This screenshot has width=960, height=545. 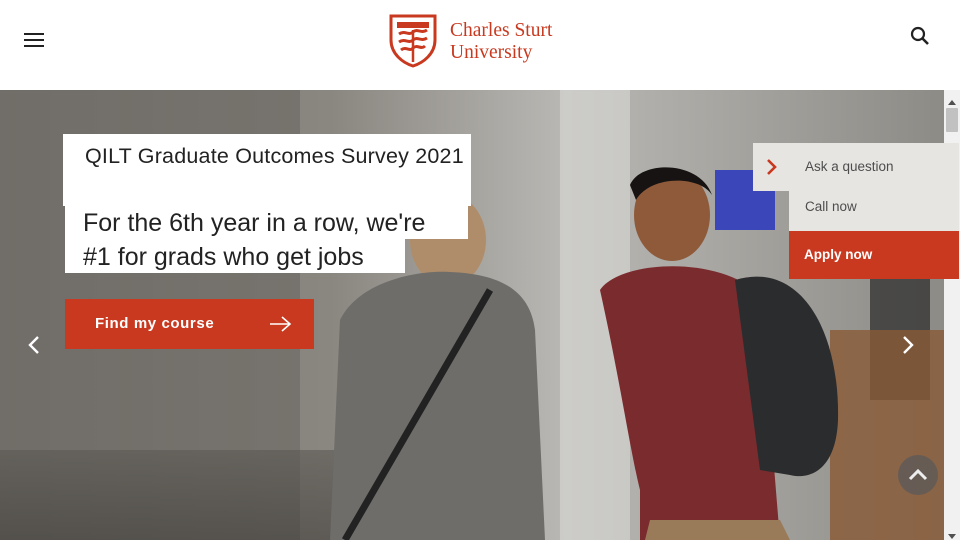 I want to click on carousel-prev-button, so click(x=36, y=345).